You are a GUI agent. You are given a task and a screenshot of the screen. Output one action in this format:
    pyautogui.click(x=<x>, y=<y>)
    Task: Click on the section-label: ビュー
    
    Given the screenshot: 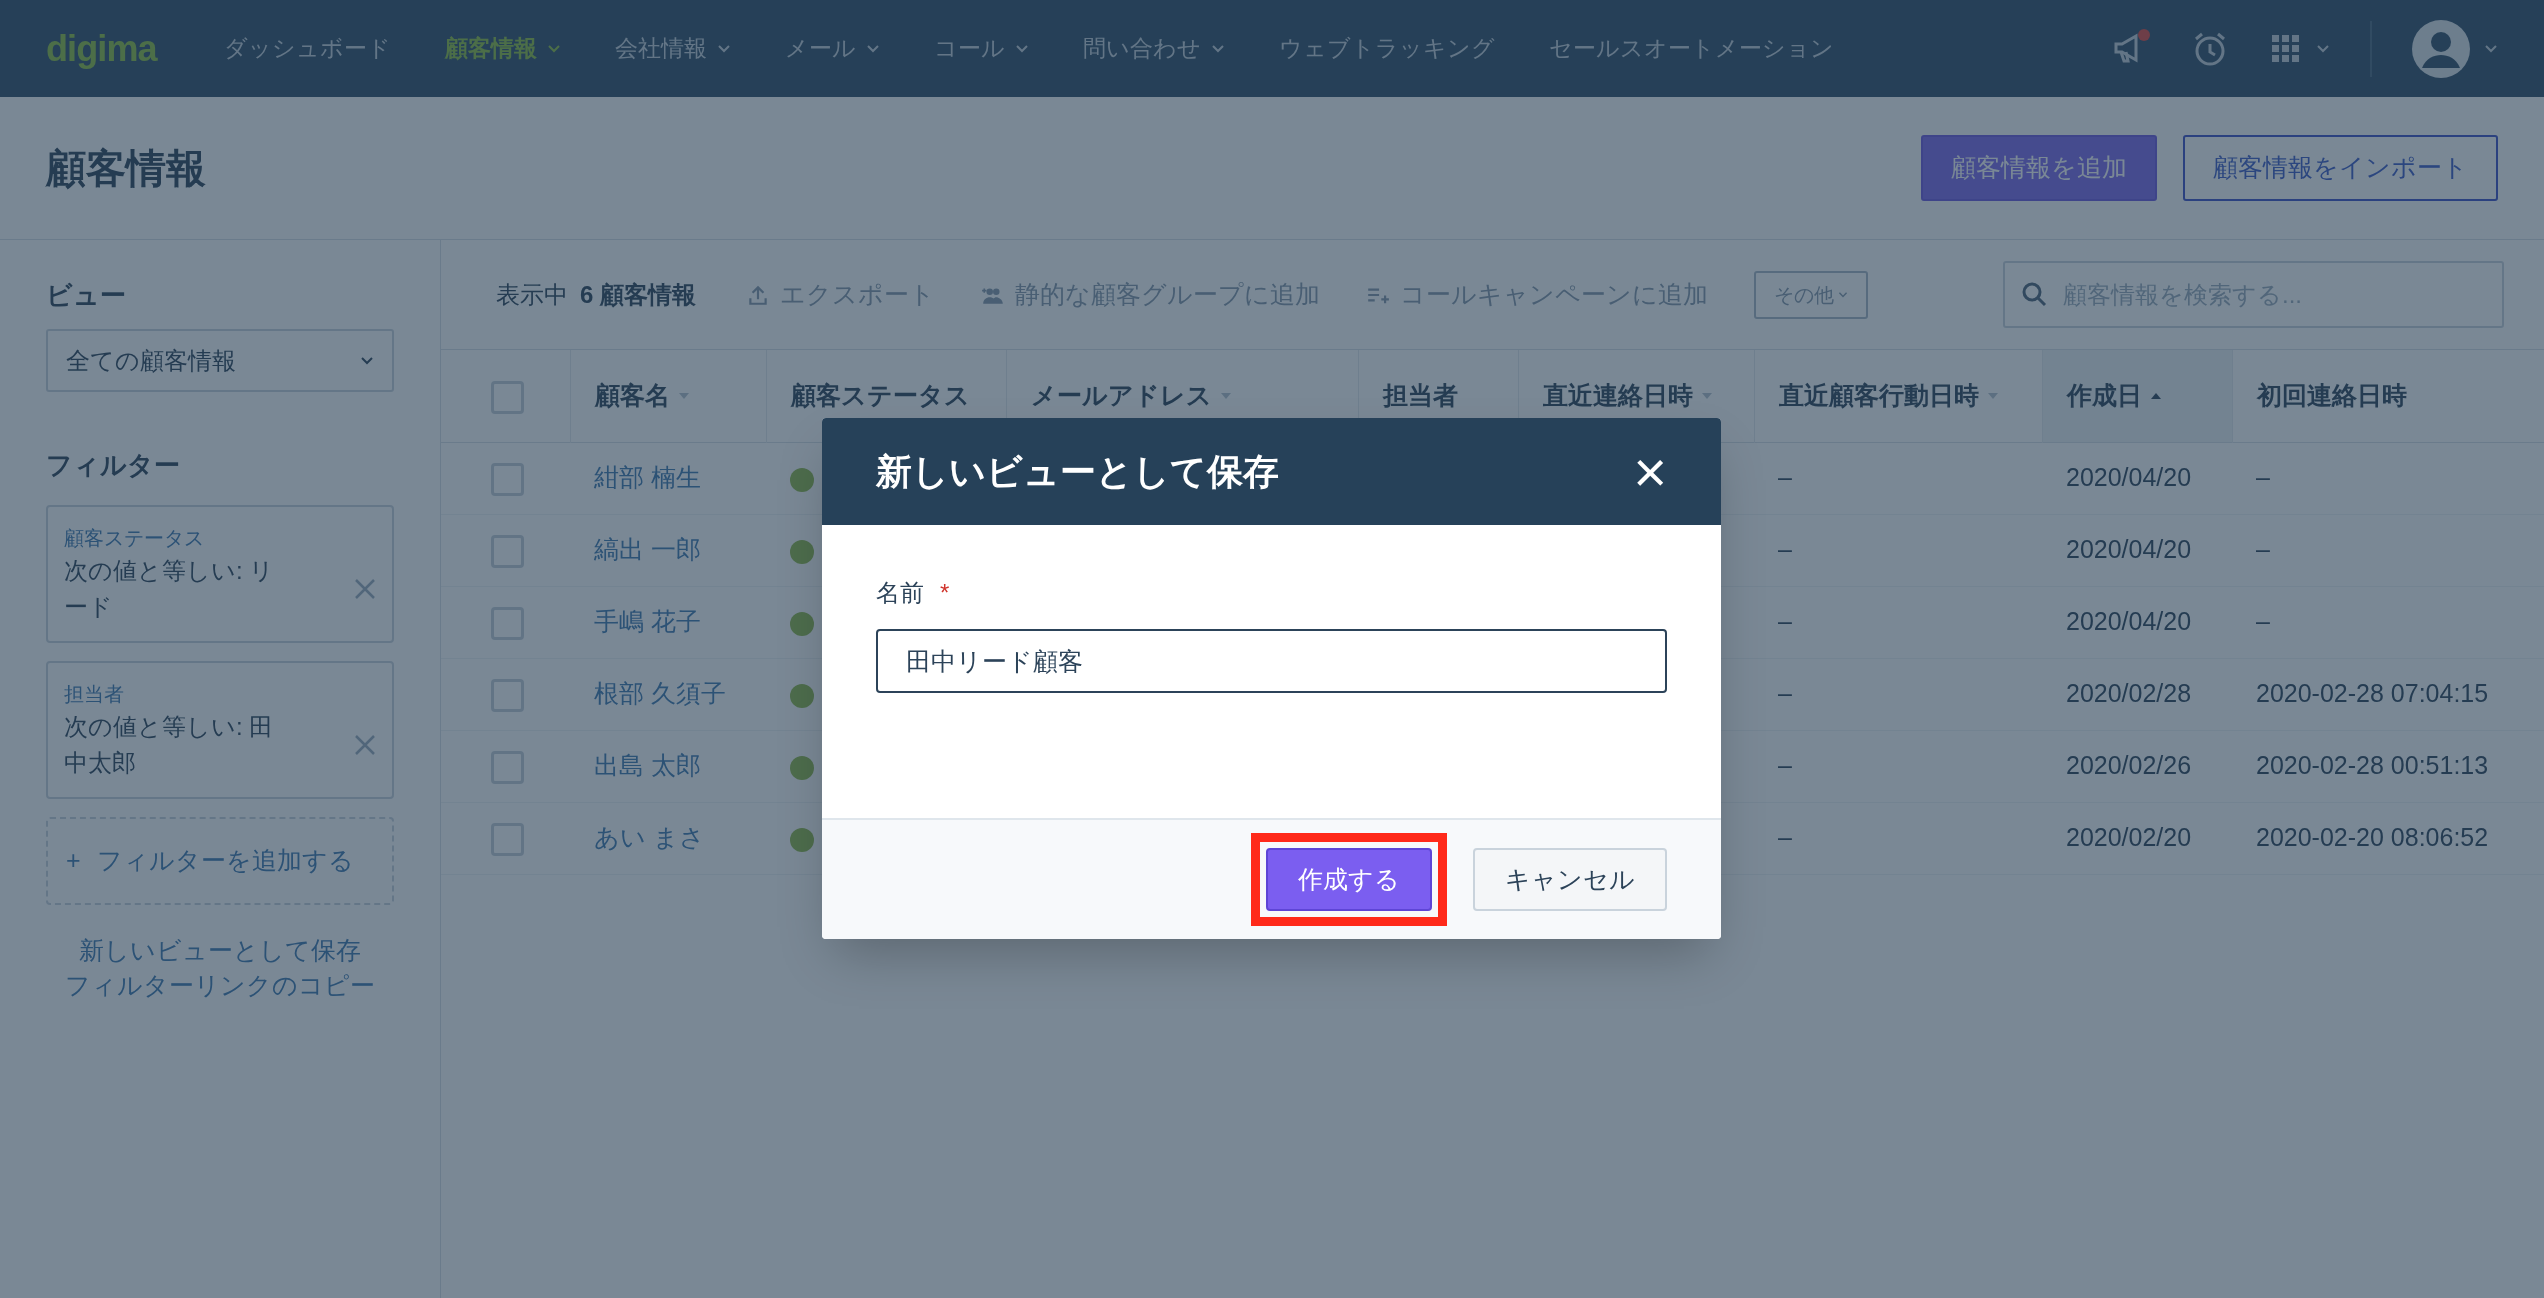 What is the action you would take?
    pyautogui.click(x=86, y=295)
    